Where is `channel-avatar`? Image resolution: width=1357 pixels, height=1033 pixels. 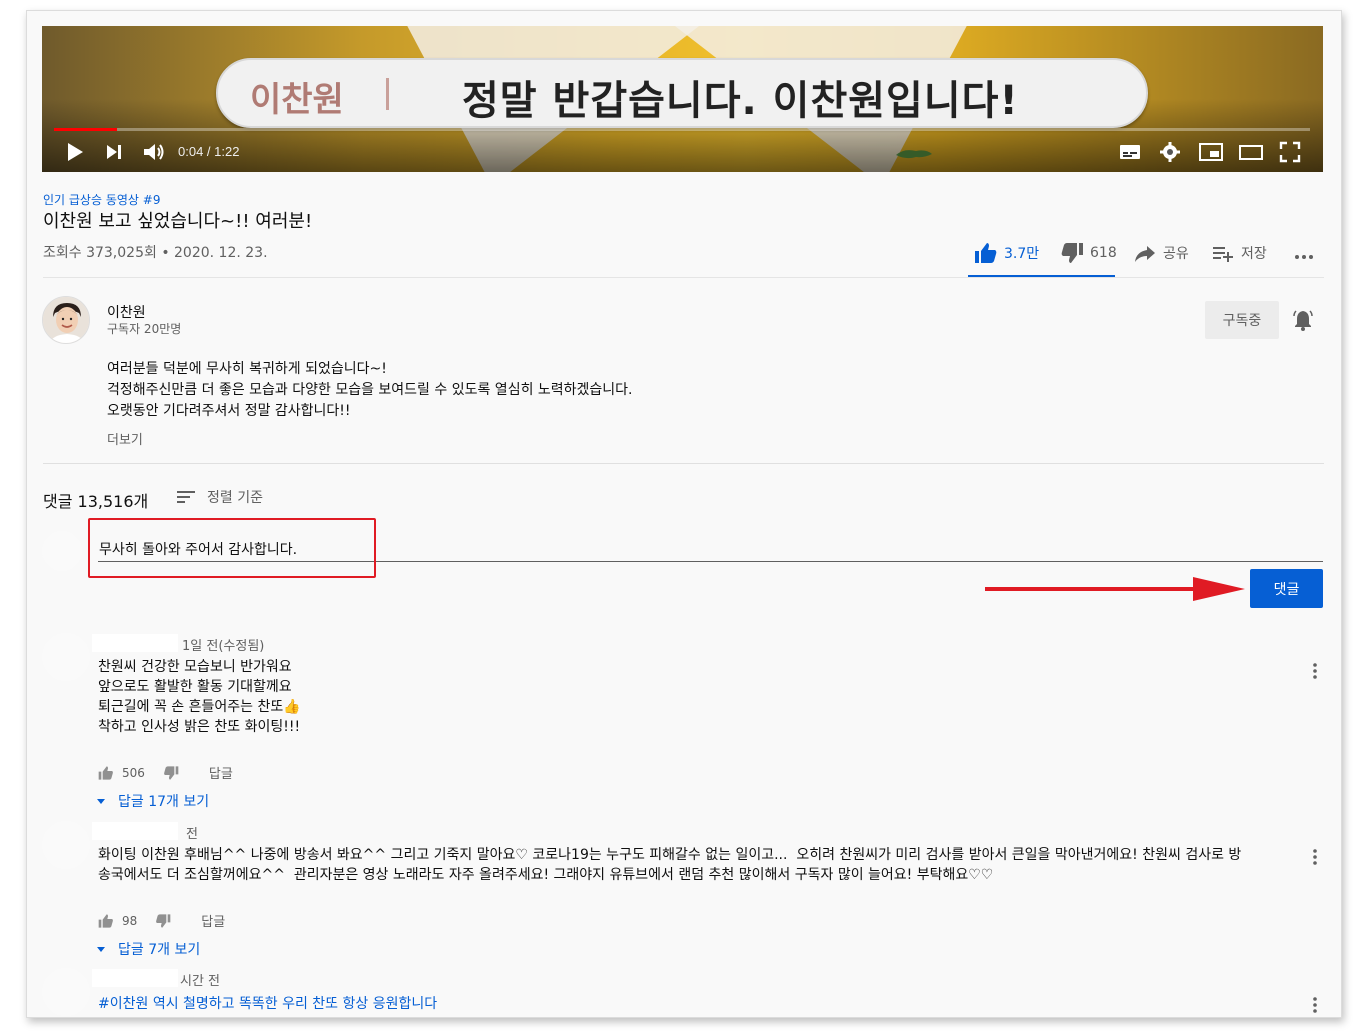
channel-avatar is located at coordinates (66, 320).